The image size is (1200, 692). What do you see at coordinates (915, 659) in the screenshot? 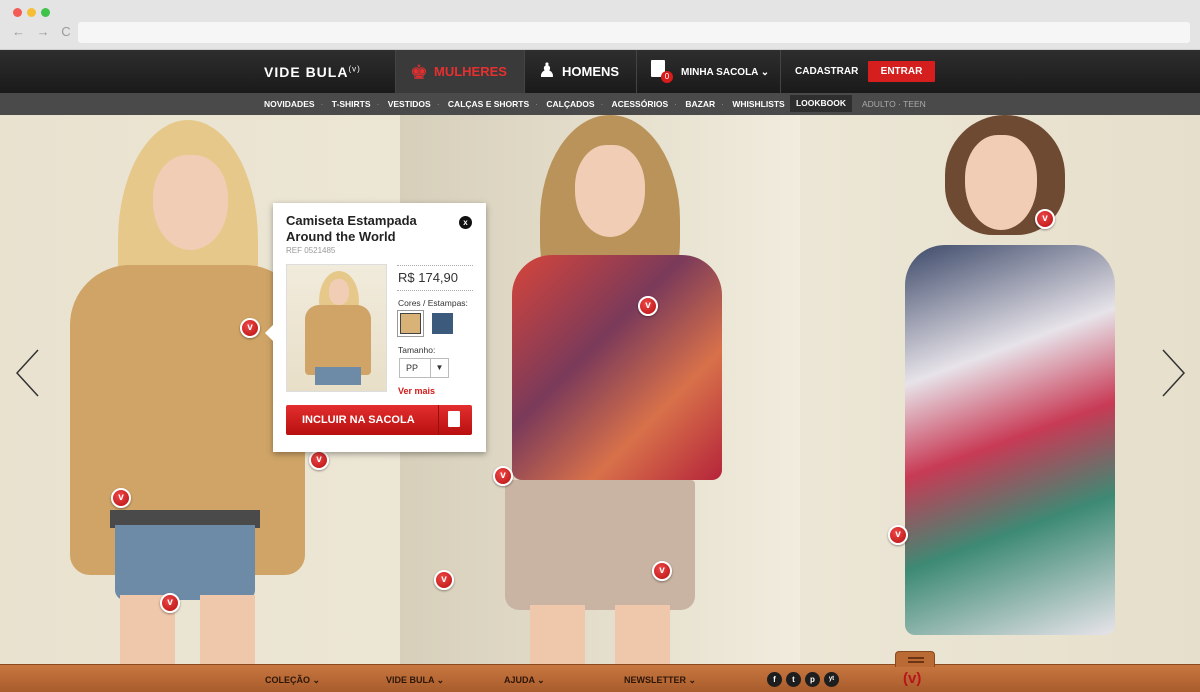
I see `footer-expand-tab` at bounding box center [915, 659].